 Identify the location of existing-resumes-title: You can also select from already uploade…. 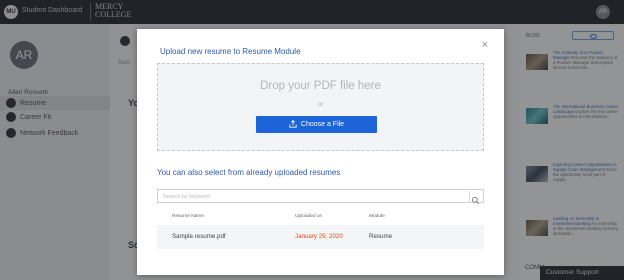
(249, 172).